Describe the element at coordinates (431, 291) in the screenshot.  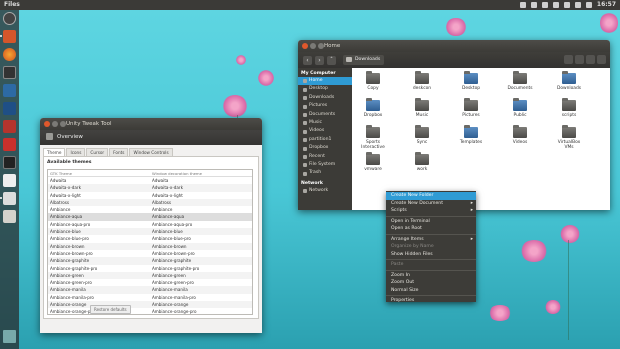
I see `menu-item-normal-size: Normal Size` at that location.